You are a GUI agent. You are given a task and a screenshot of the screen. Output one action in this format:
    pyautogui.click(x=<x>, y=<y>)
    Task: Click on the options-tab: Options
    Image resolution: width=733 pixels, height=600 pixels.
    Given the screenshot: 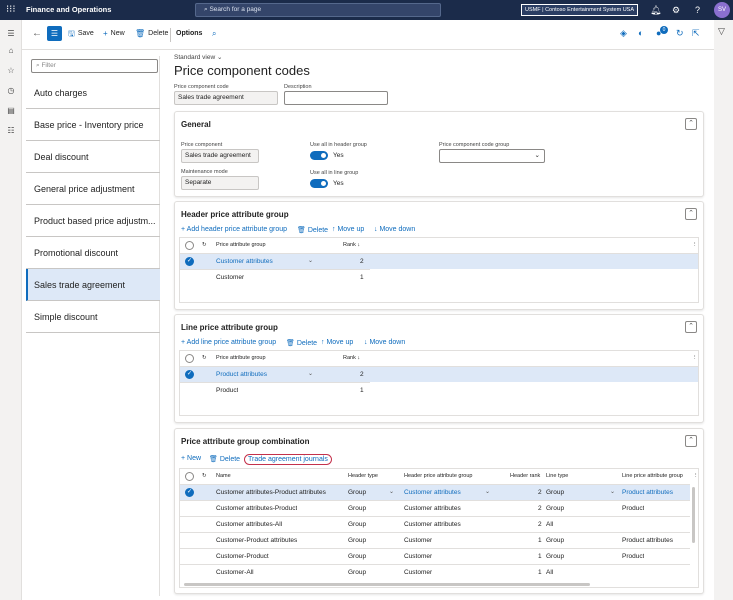 What is the action you would take?
    pyautogui.click(x=189, y=34)
    